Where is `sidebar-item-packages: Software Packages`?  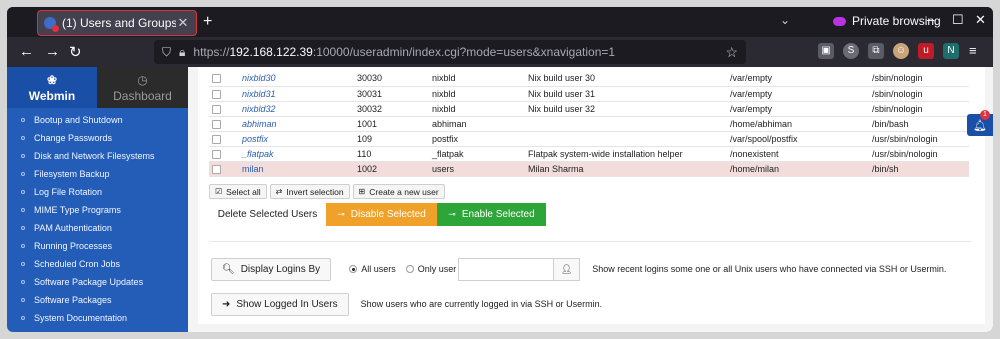
sidebar-item-packages: Software Packages is located at coordinates (97, 300).